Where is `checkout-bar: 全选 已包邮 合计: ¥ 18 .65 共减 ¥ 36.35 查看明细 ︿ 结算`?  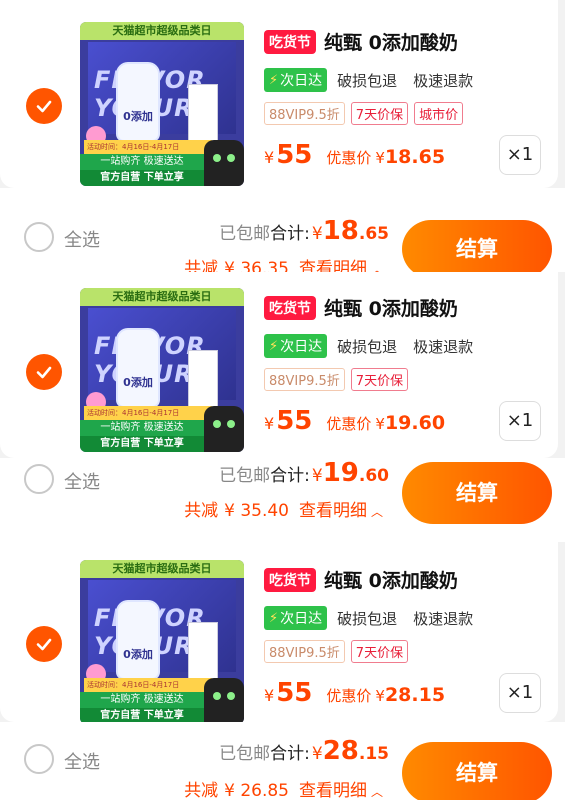
checkout-bar: 全选 已包邮 合计: ¥ 18 .65 共减 ¥ 36.35 查看明细 ︿ 结算 is located at coordinates (282, 233).